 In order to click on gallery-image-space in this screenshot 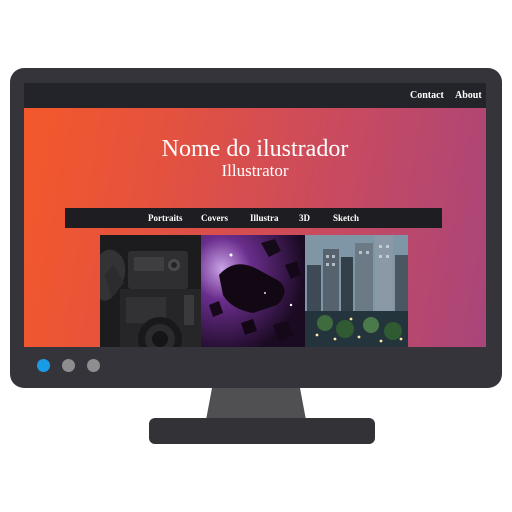, I will do `click(253, 291)`.